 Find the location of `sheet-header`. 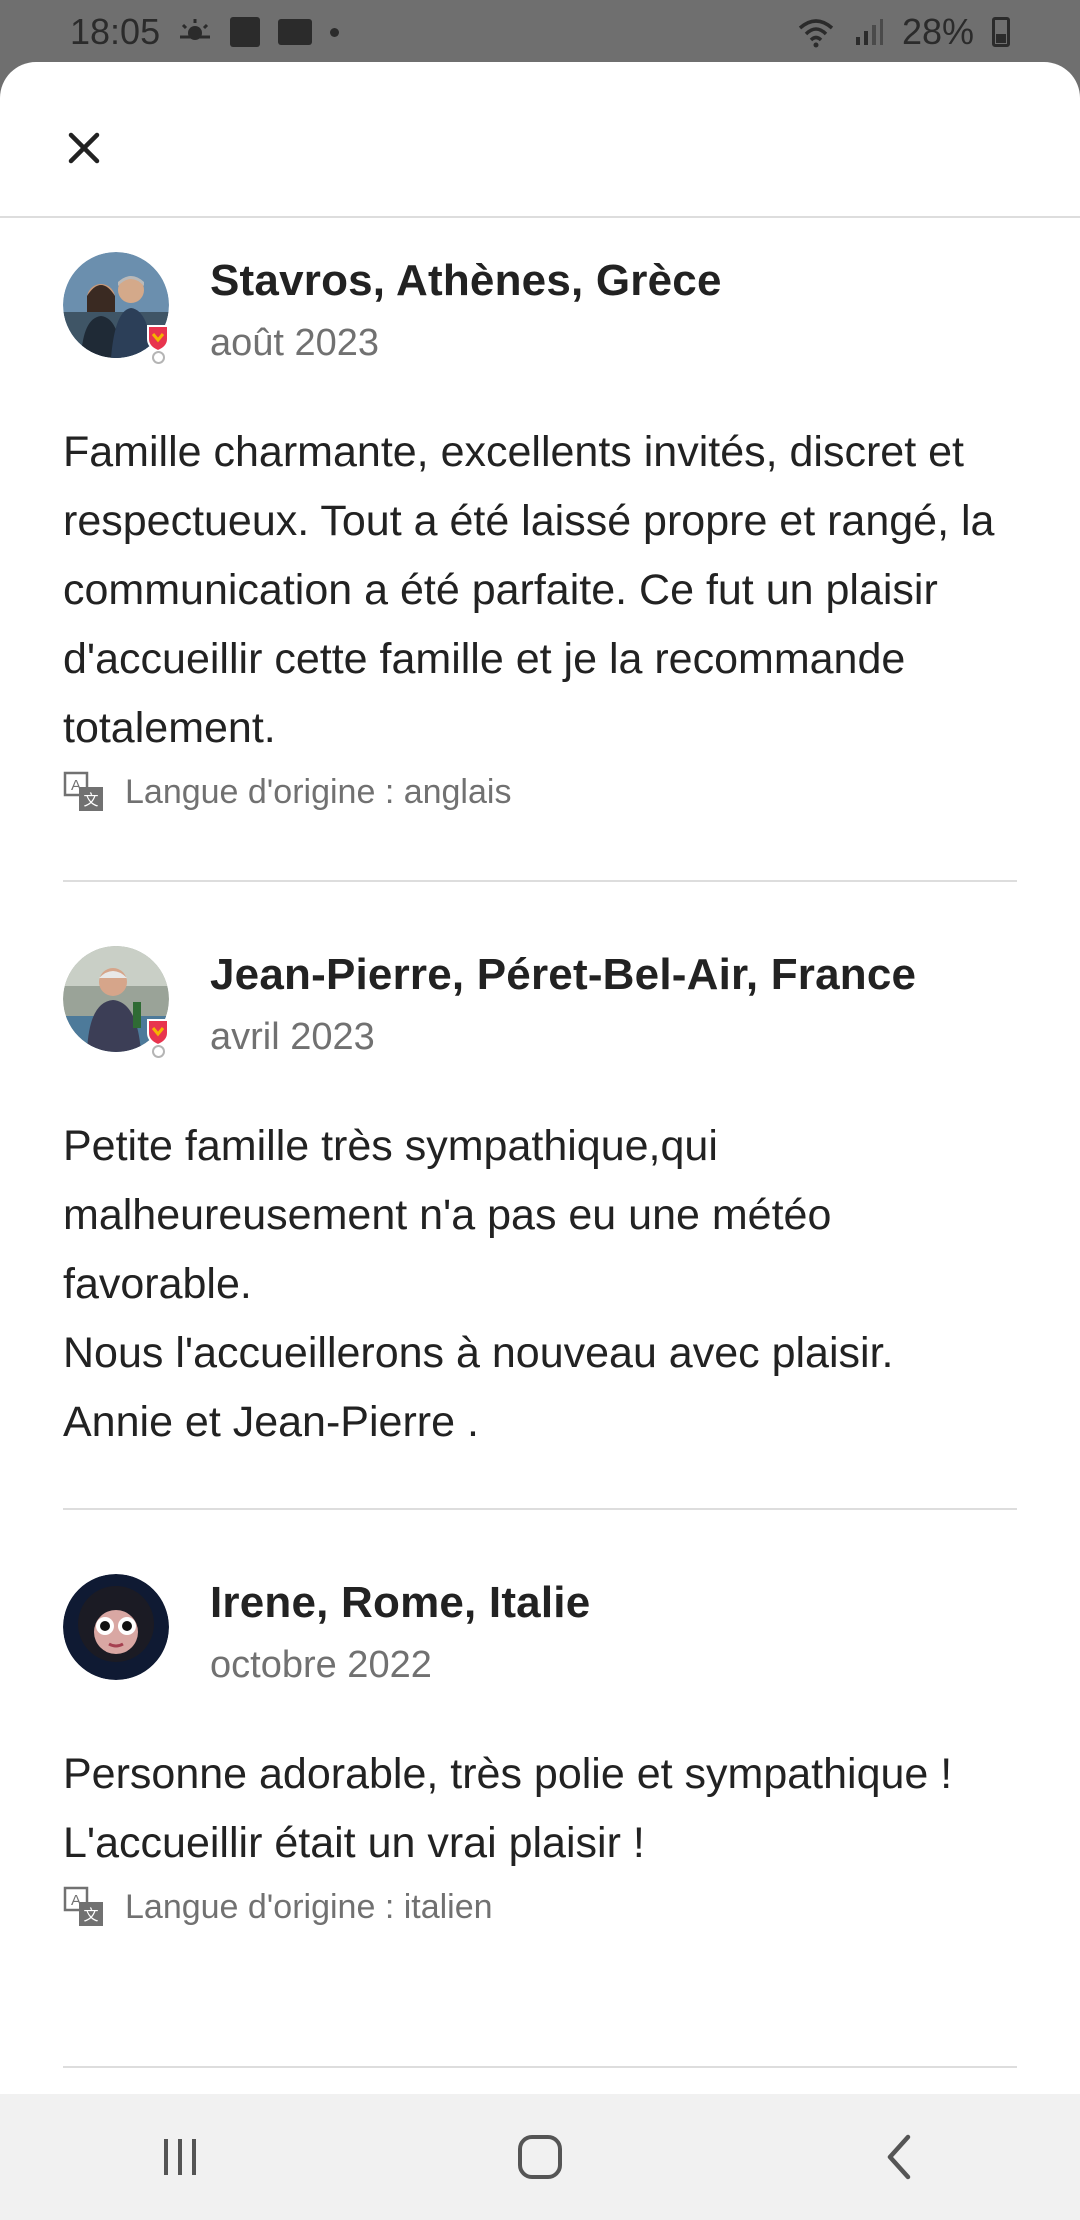

sheet-header is located at coordinates (540, 140).